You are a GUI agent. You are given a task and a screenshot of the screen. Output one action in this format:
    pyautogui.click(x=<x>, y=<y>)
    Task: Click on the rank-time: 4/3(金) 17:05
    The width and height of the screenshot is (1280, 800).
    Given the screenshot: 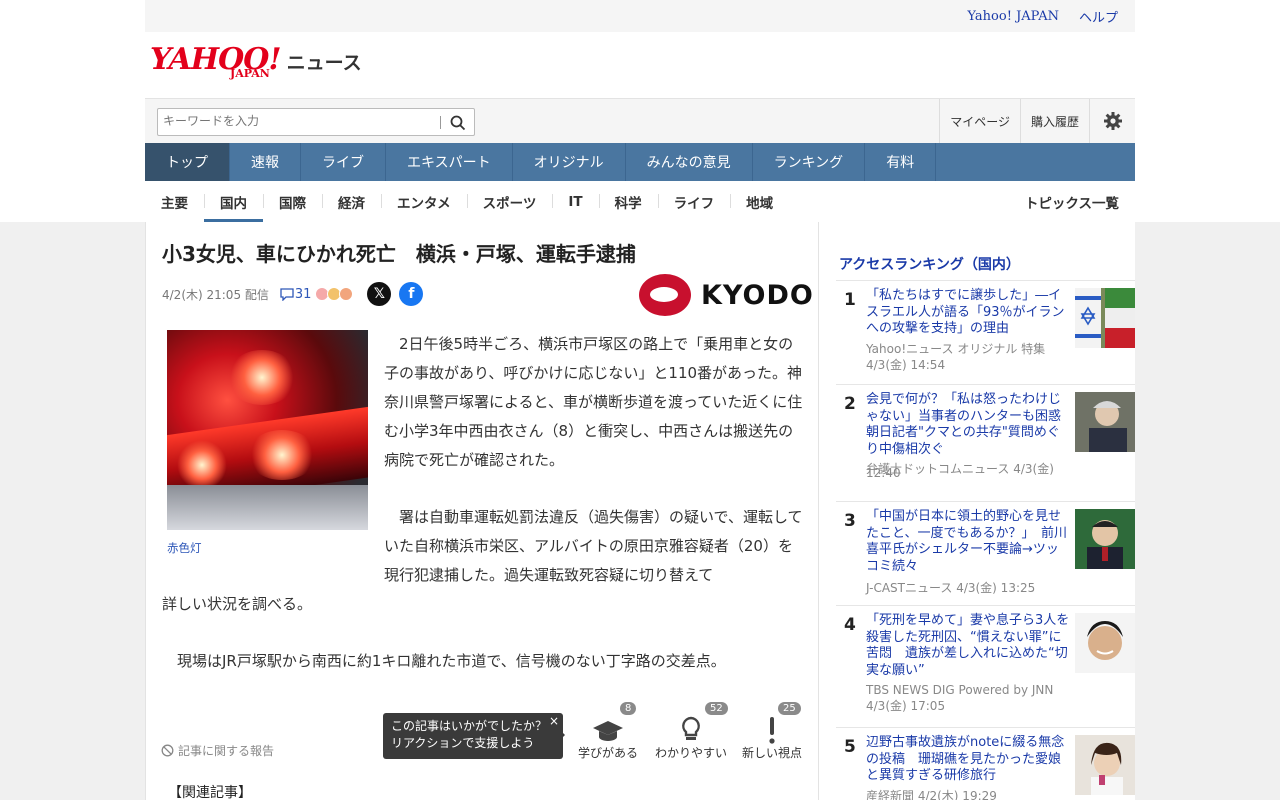 What is the action you would take?
    pyautogui.click(x=906, y=706)
    